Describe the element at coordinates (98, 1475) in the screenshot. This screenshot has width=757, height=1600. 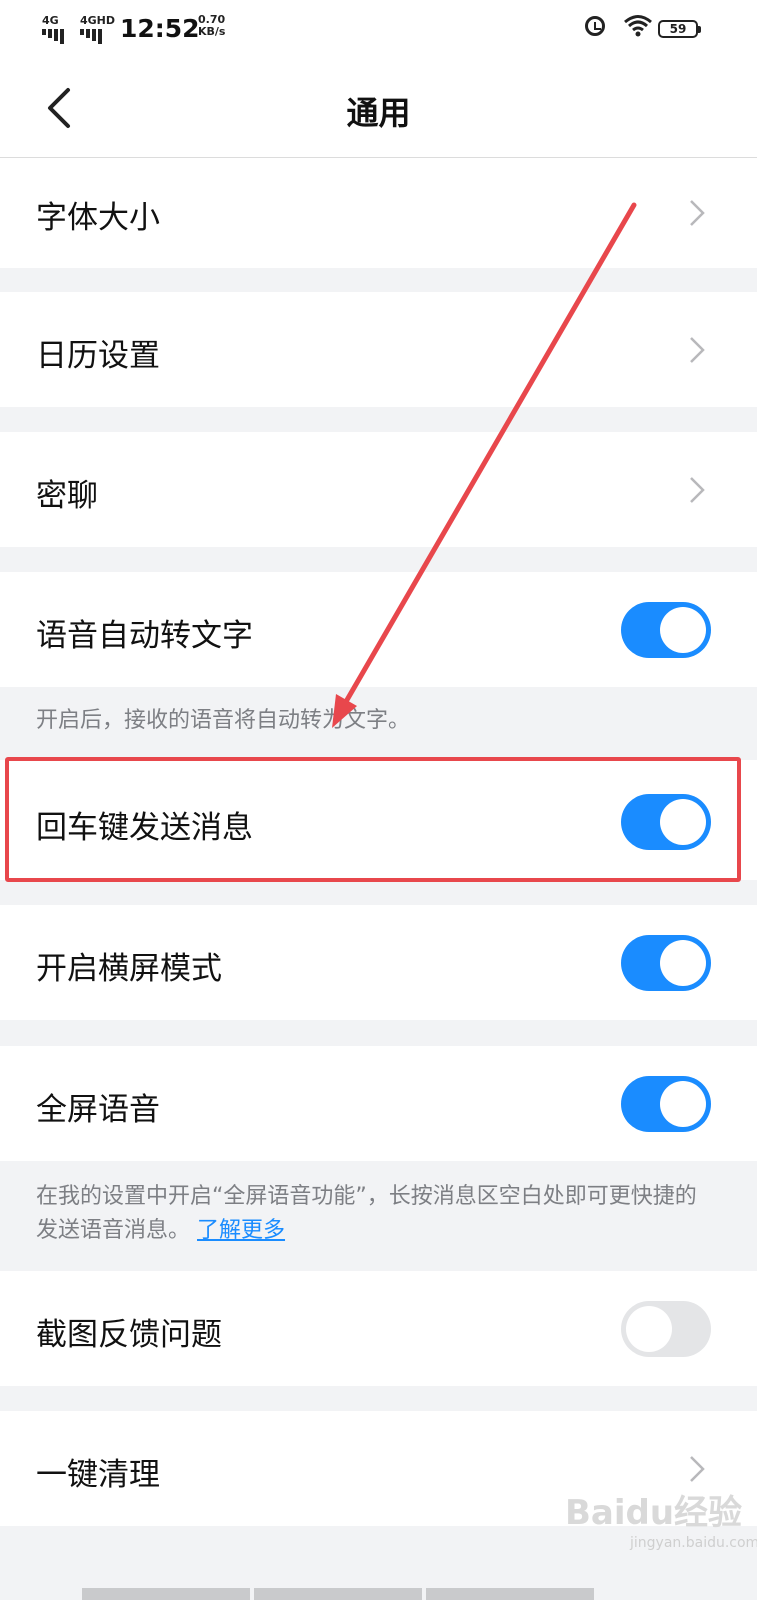
I see `setting-label: 一键清理` at that location.